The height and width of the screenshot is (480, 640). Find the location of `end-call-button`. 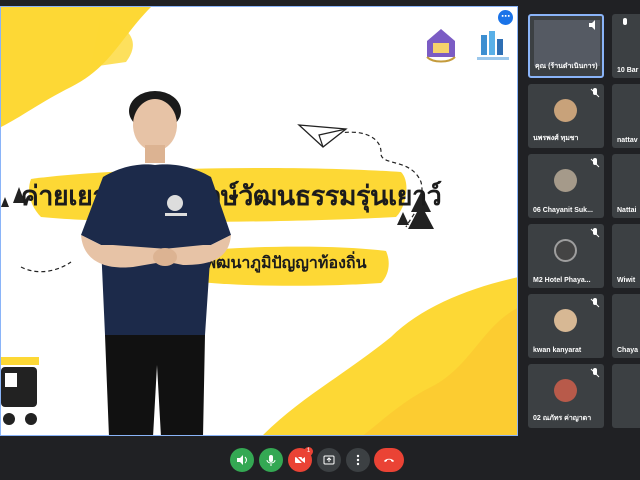

end-call-button is located at coordinates (389, 460).